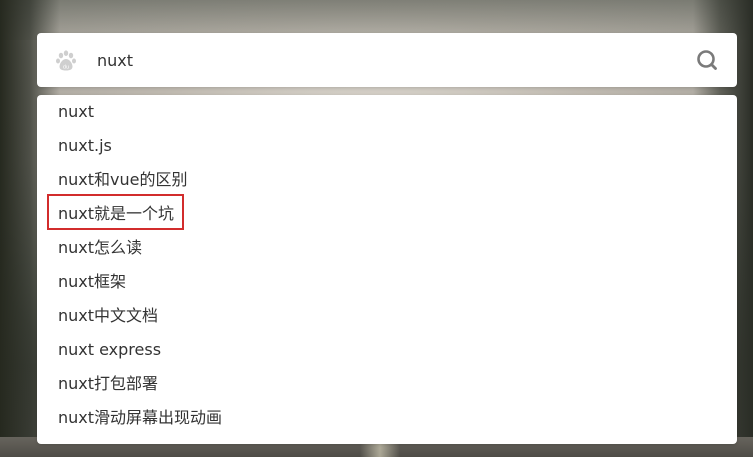  What do you see at coordinates (66, 61) in the screenshot?
I see `baidu-paw-icon: du` at bounding box center [66, 61].